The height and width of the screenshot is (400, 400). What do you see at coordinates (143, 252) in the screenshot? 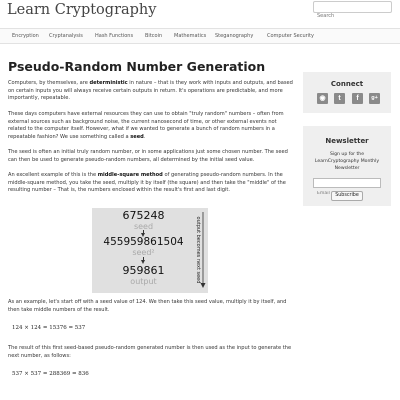
I see `diagram-squared-label: seed²` at bounding box center [143, 252].